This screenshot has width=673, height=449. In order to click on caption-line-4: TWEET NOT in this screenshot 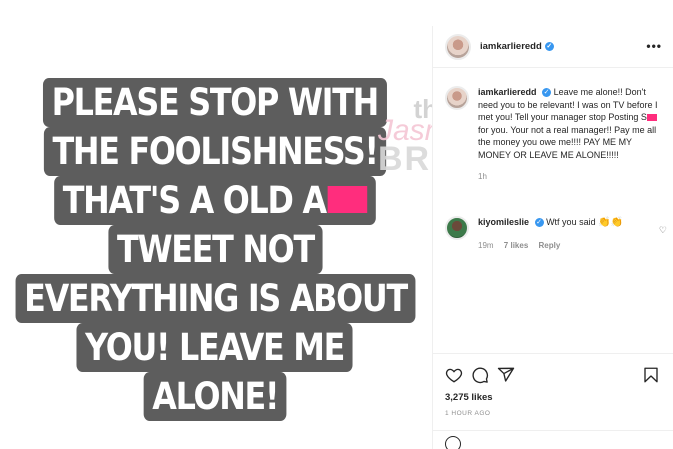, I will do `click(215, 249)`.